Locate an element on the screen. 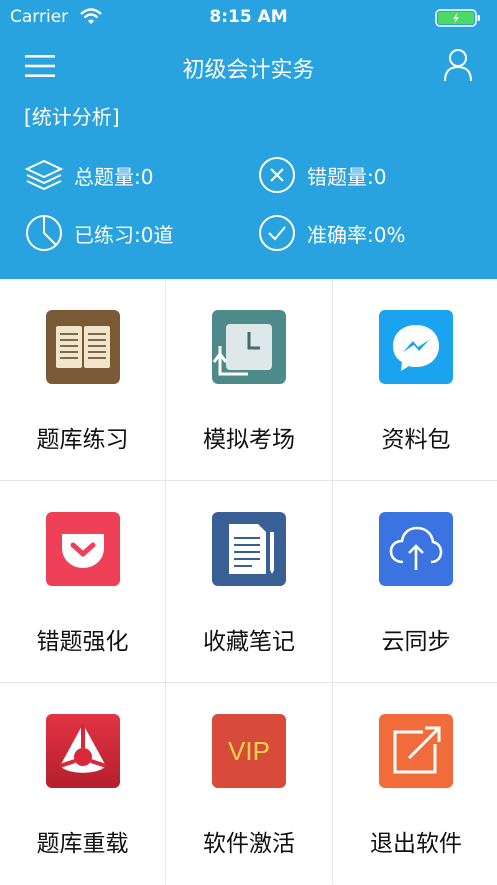  reload-icon is located at coordinates (82, 751).